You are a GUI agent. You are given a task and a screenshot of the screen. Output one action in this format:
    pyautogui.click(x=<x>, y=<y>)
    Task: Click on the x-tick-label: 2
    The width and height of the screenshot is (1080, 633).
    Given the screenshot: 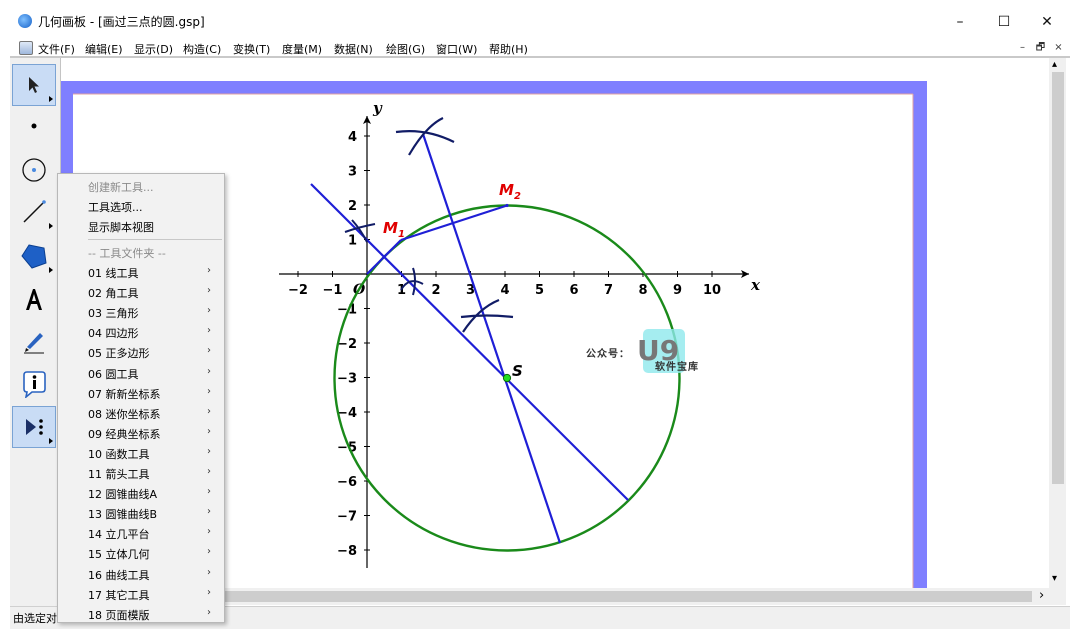 What is the action you would take?
    pyautogui.click(x=435, y=290)
    